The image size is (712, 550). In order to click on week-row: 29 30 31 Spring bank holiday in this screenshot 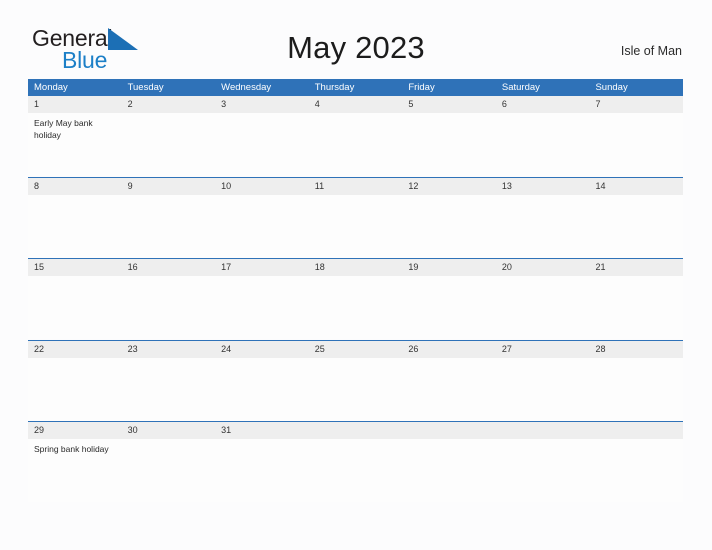, I will do `click(355, 462)`.